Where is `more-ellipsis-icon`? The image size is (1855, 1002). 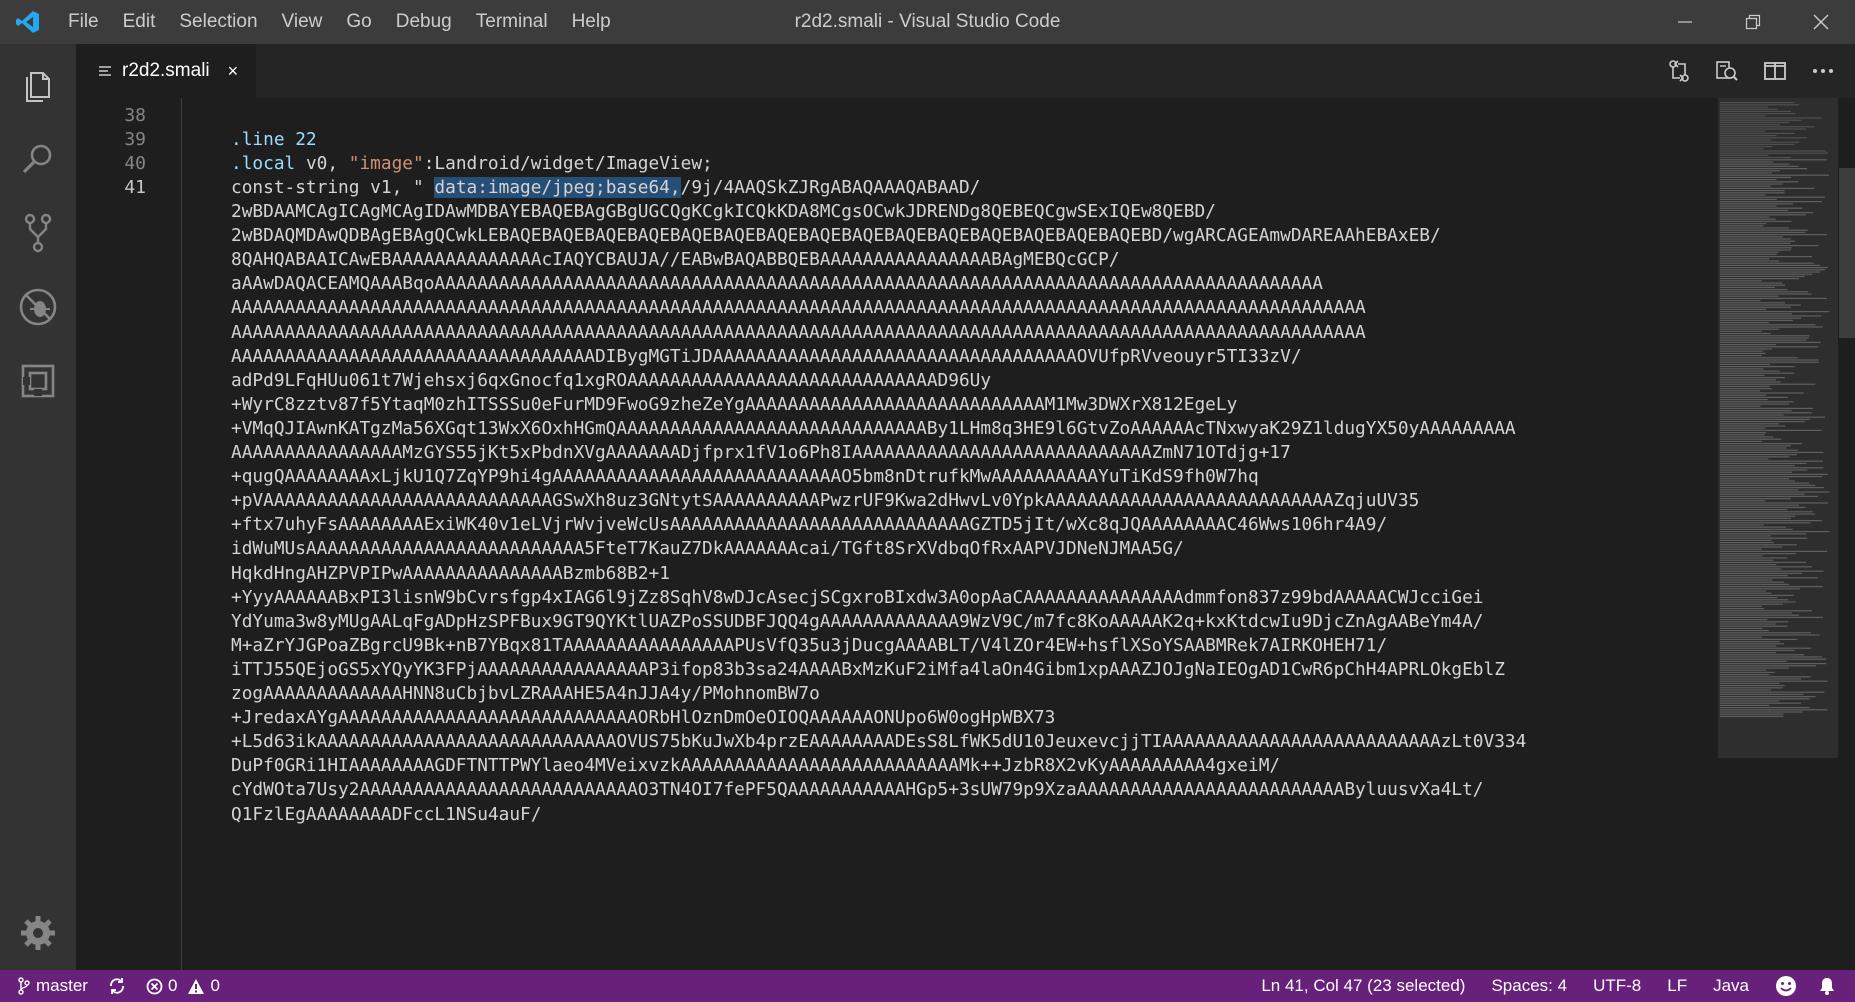
more-ellipsis-icon is located at coordinates (1823, 71).